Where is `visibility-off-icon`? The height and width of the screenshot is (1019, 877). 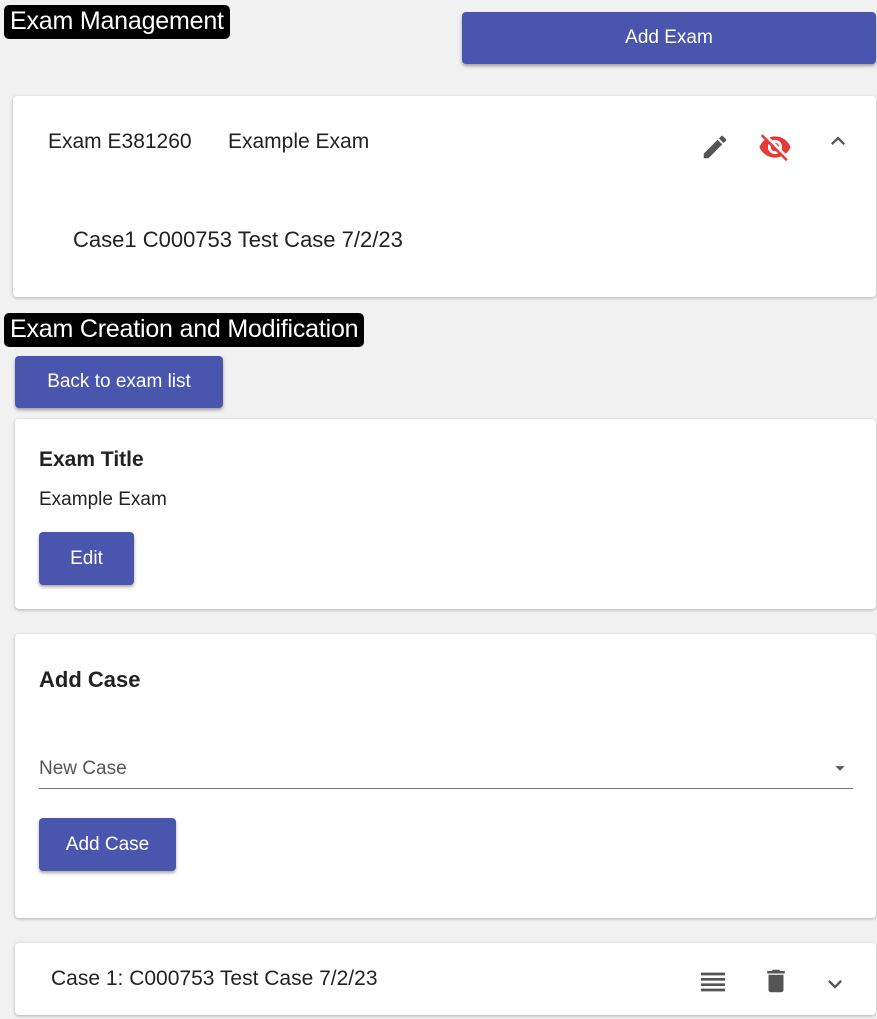 visibility-off-icon is located at coordinates (775, 147).